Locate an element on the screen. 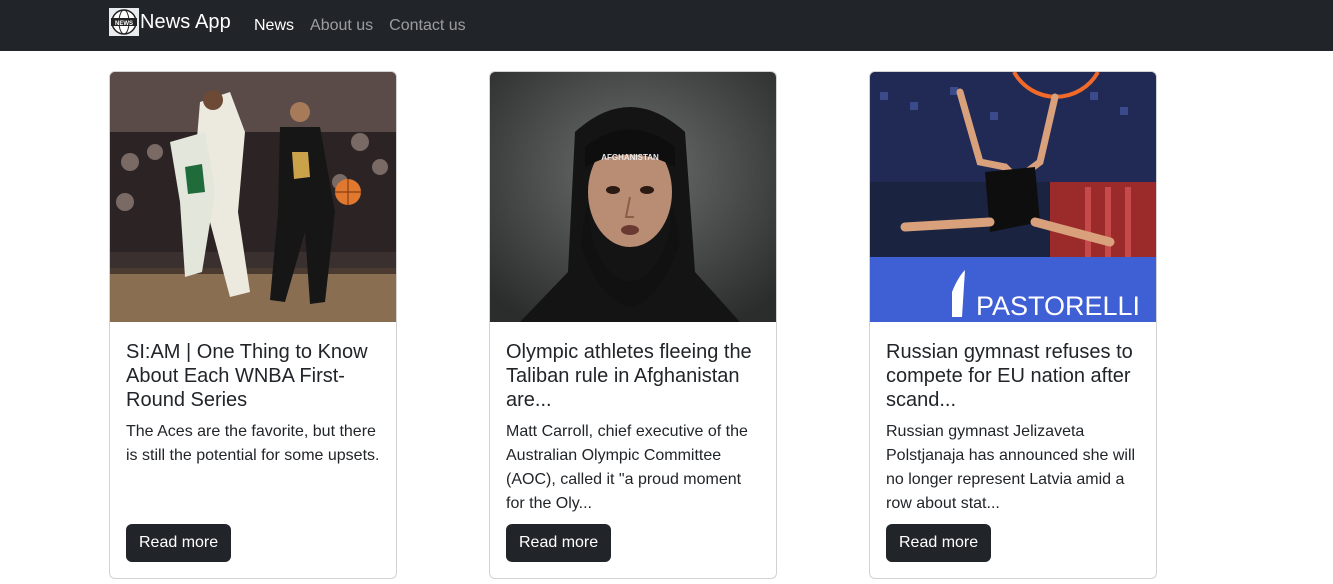  brand-link: NEWS News App is located at coordinates (170, 22).